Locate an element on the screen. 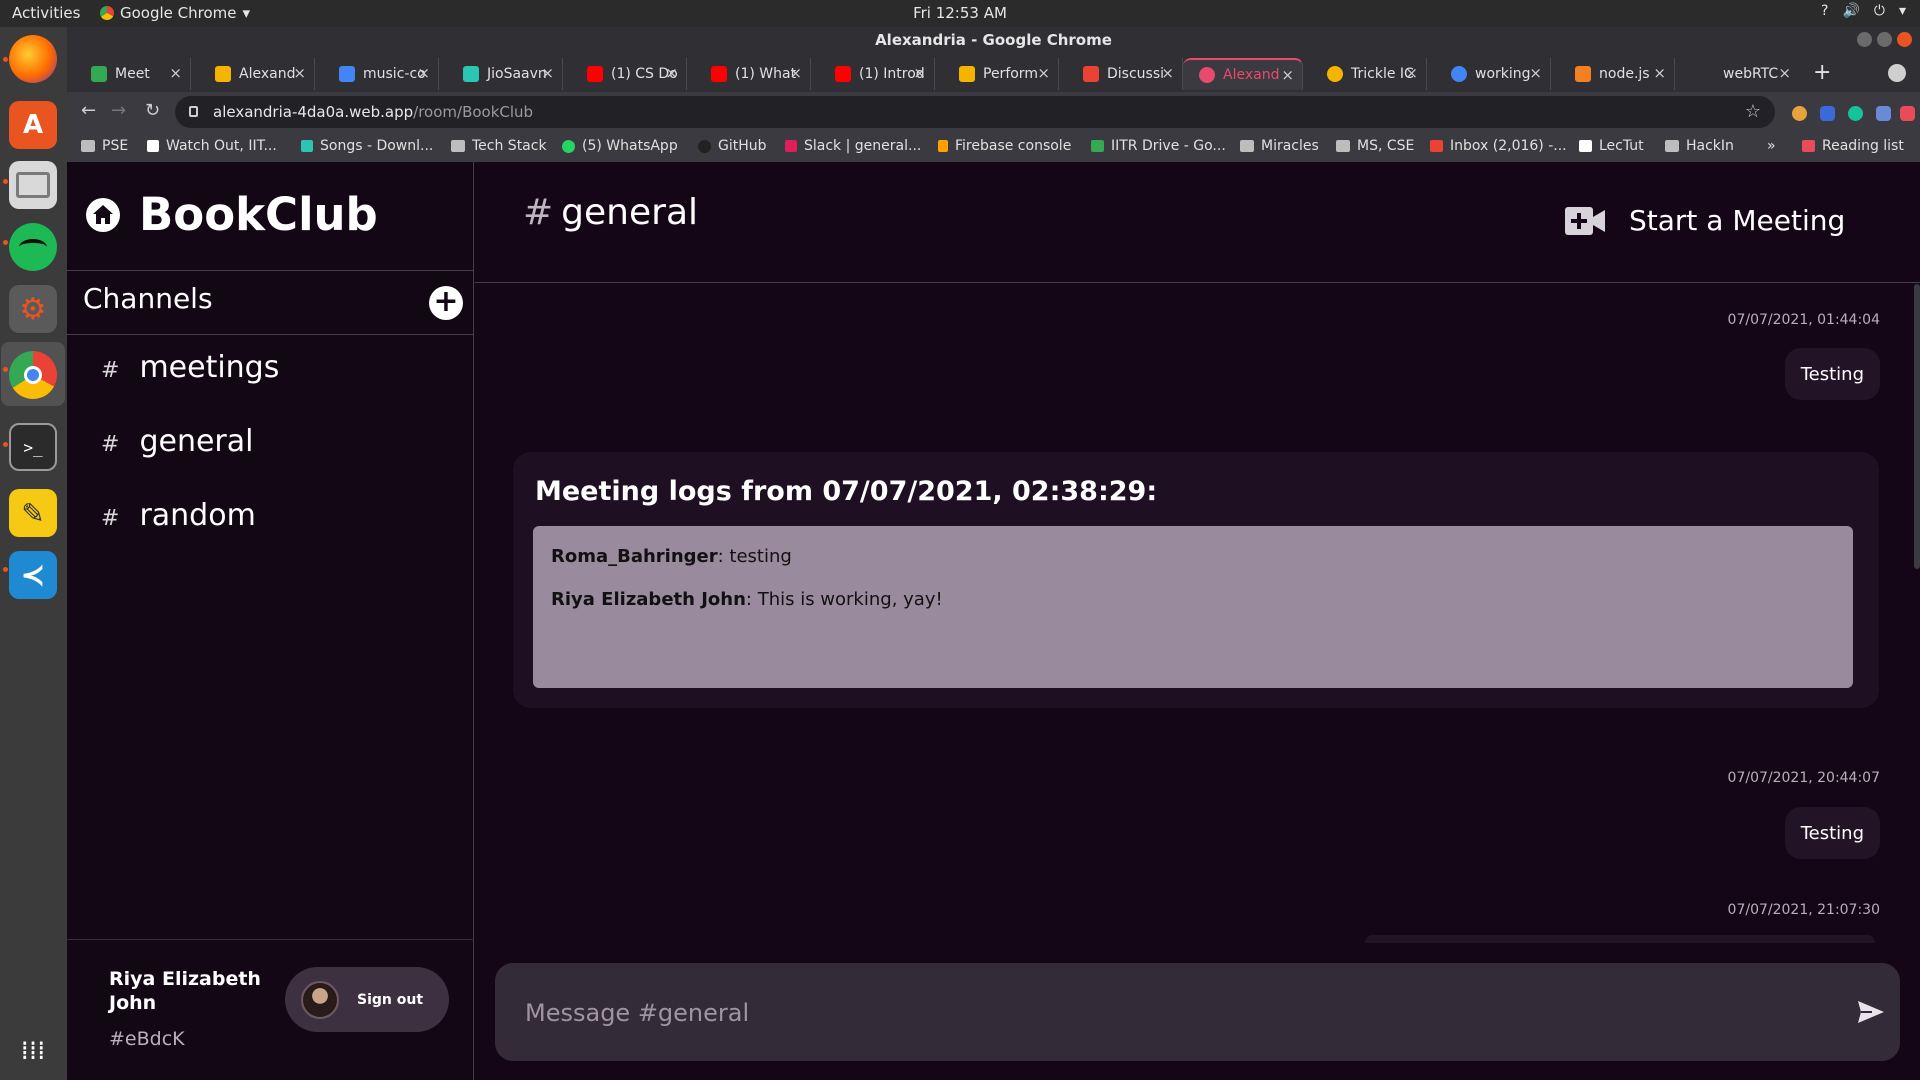 This screenshot has height=1080, width=1920. bookmark: LecTut is located at coordinates (1611, 146).